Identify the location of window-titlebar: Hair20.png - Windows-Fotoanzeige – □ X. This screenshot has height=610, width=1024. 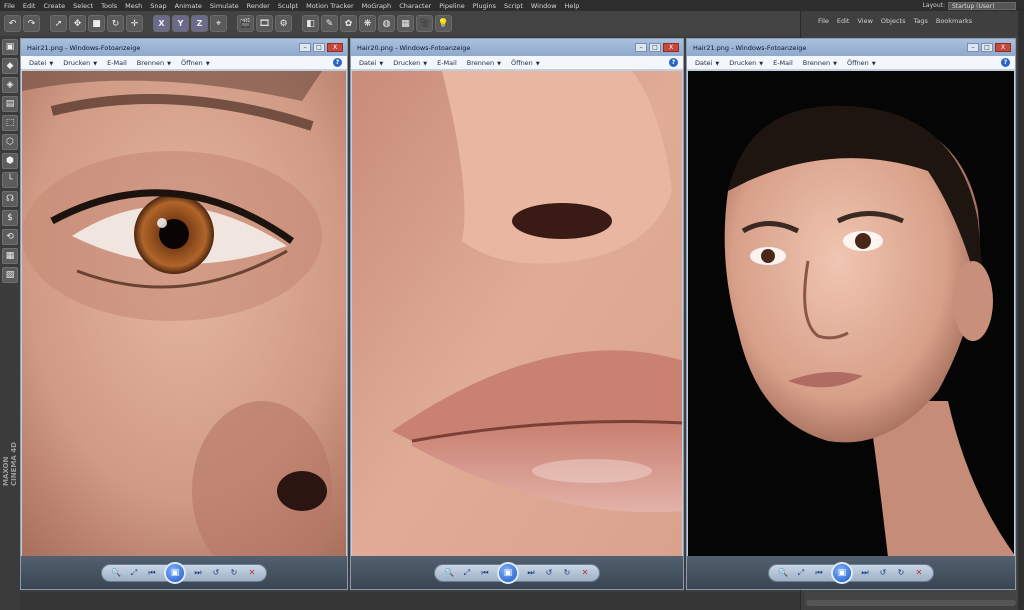
(517, 47).